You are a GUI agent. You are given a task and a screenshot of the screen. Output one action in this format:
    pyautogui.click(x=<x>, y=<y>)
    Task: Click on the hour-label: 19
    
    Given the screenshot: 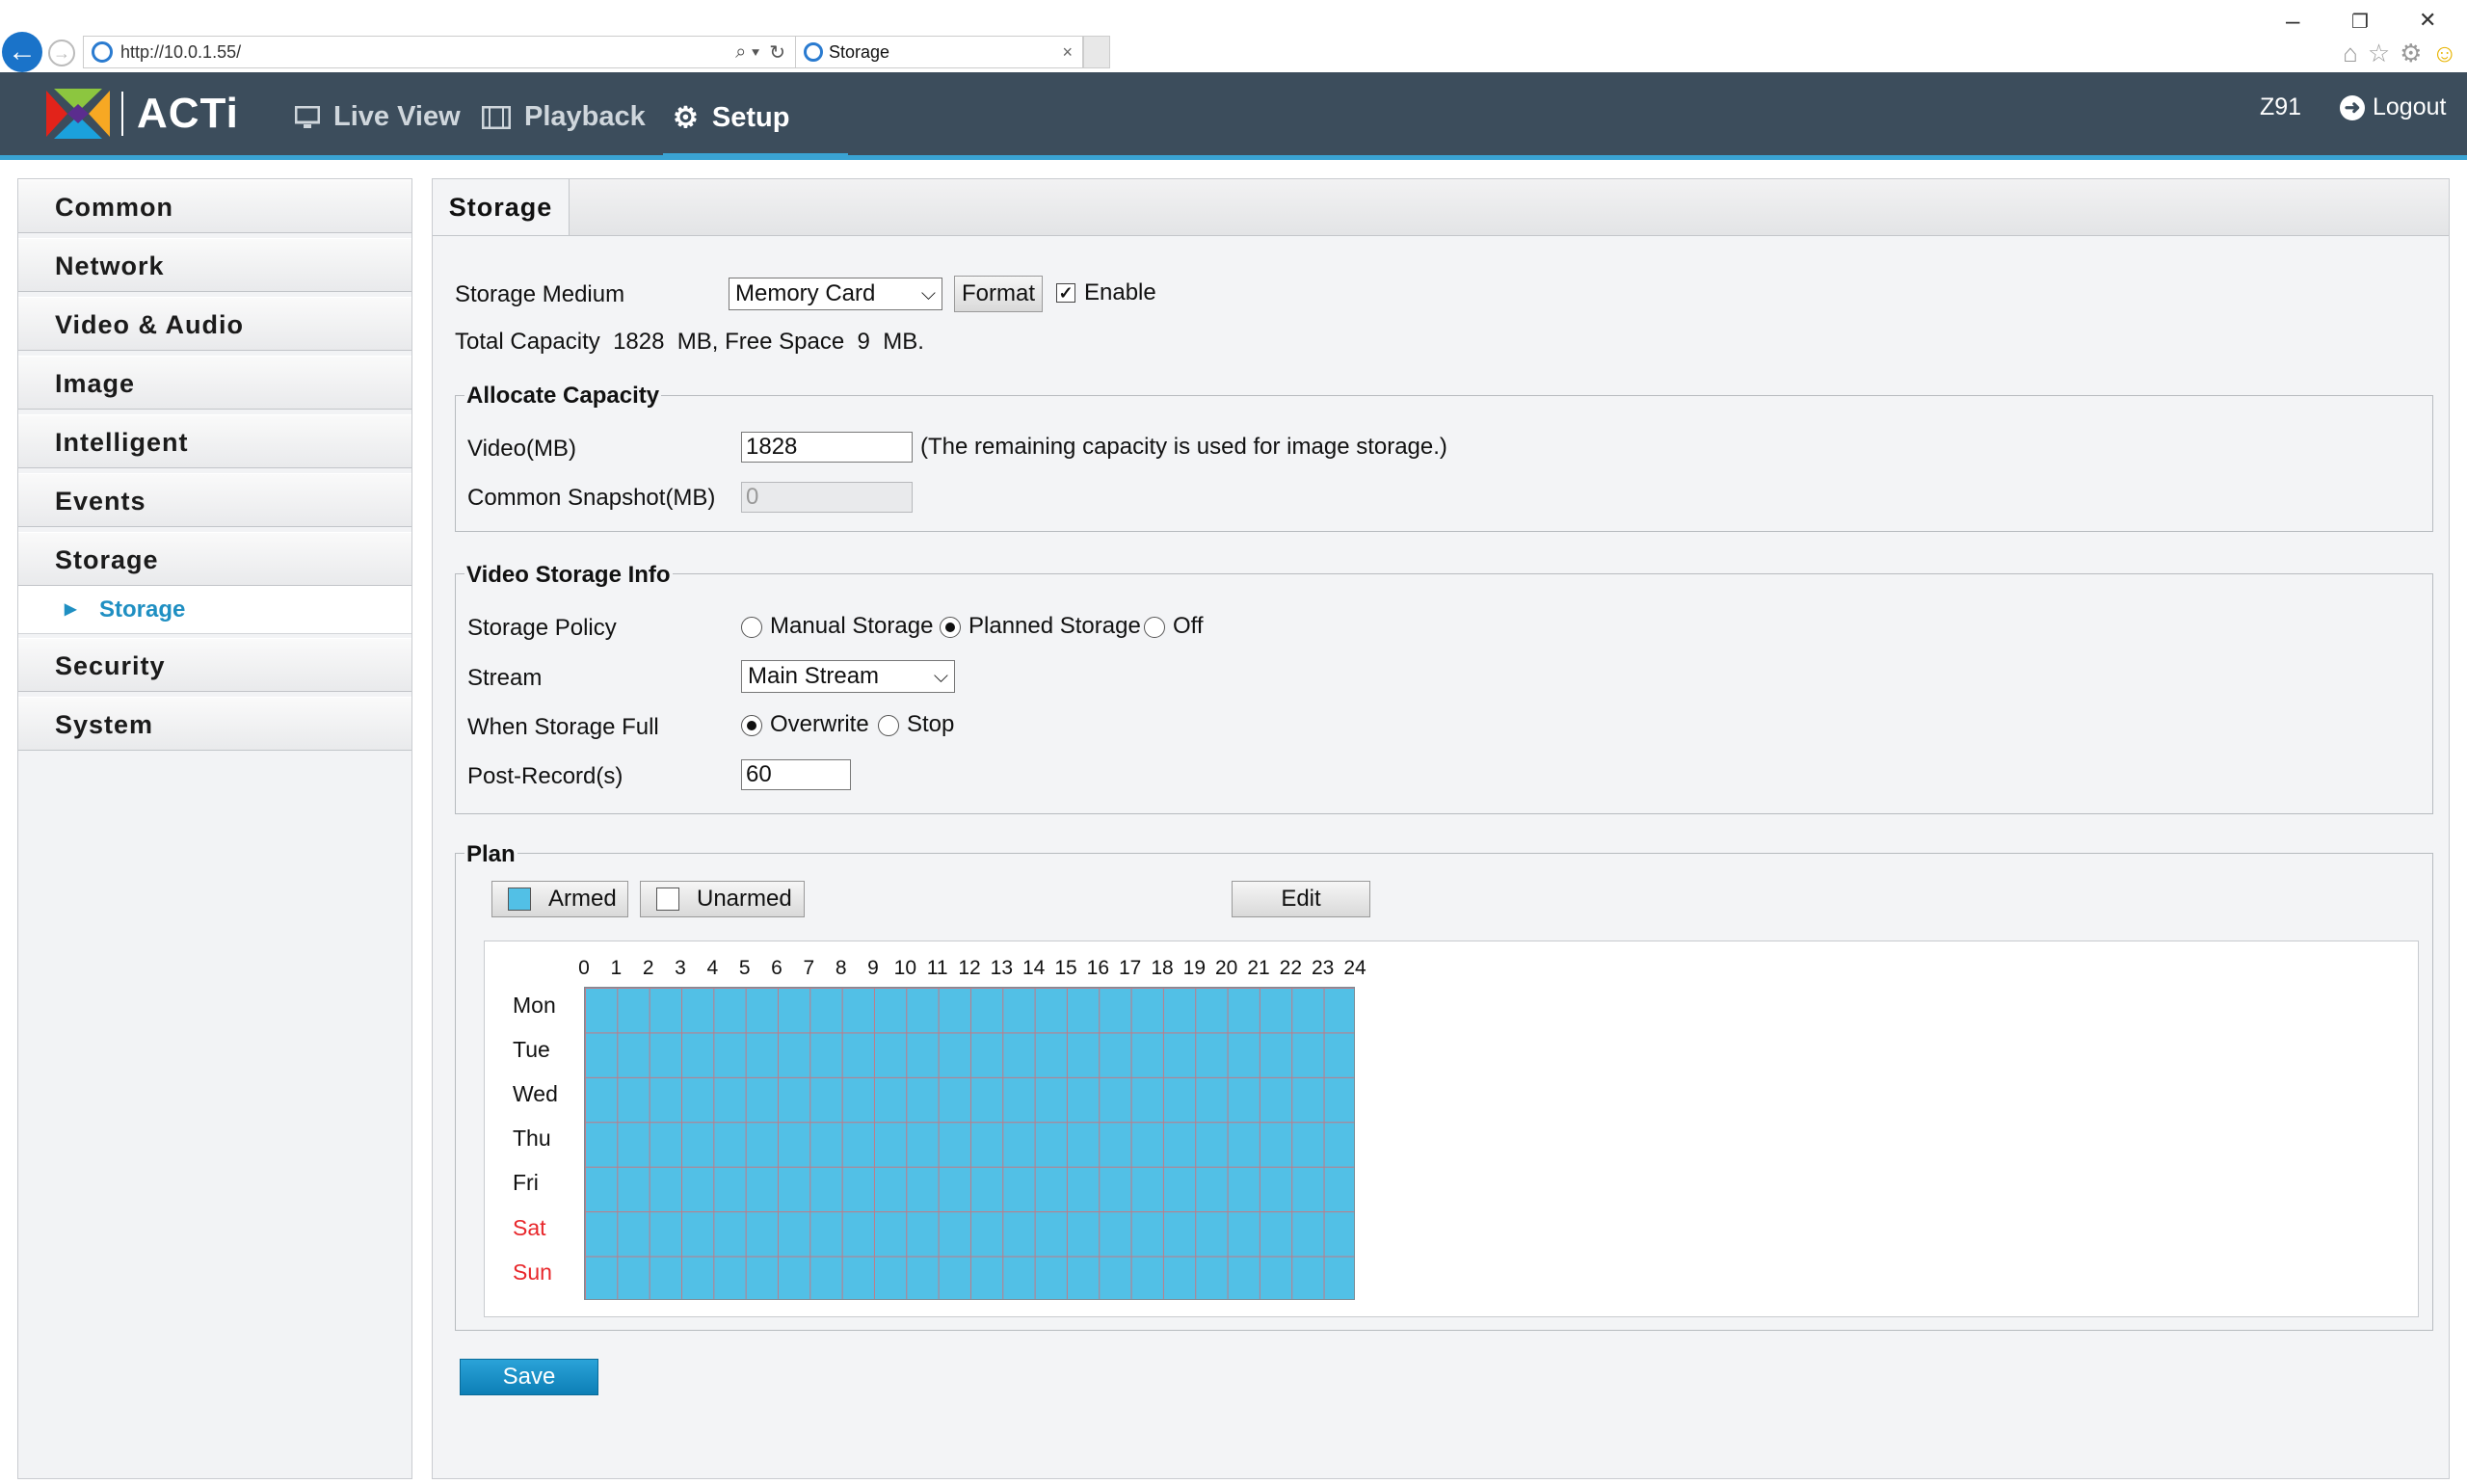 What is the action you would take?
    pyautogui.click(x=1194, y=968)
    